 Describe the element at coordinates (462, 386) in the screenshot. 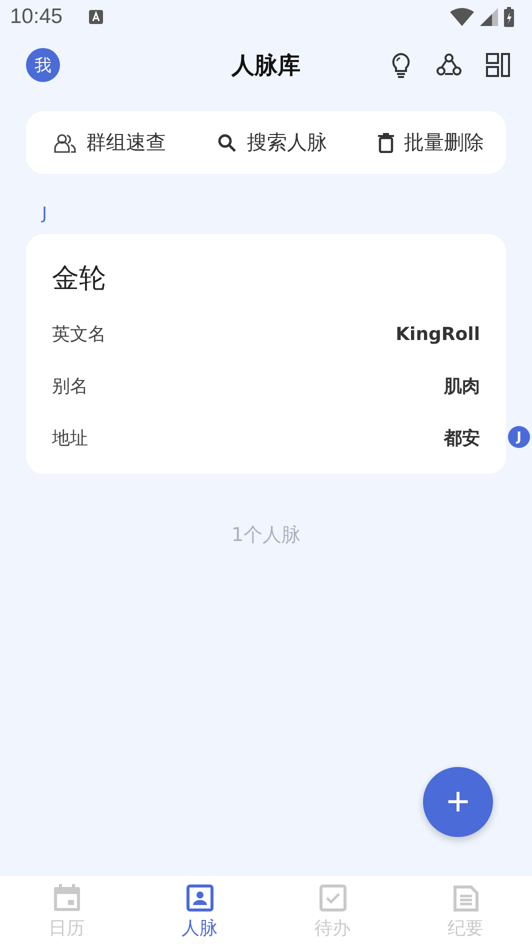

I see `field-value: 肌肉` at that location.